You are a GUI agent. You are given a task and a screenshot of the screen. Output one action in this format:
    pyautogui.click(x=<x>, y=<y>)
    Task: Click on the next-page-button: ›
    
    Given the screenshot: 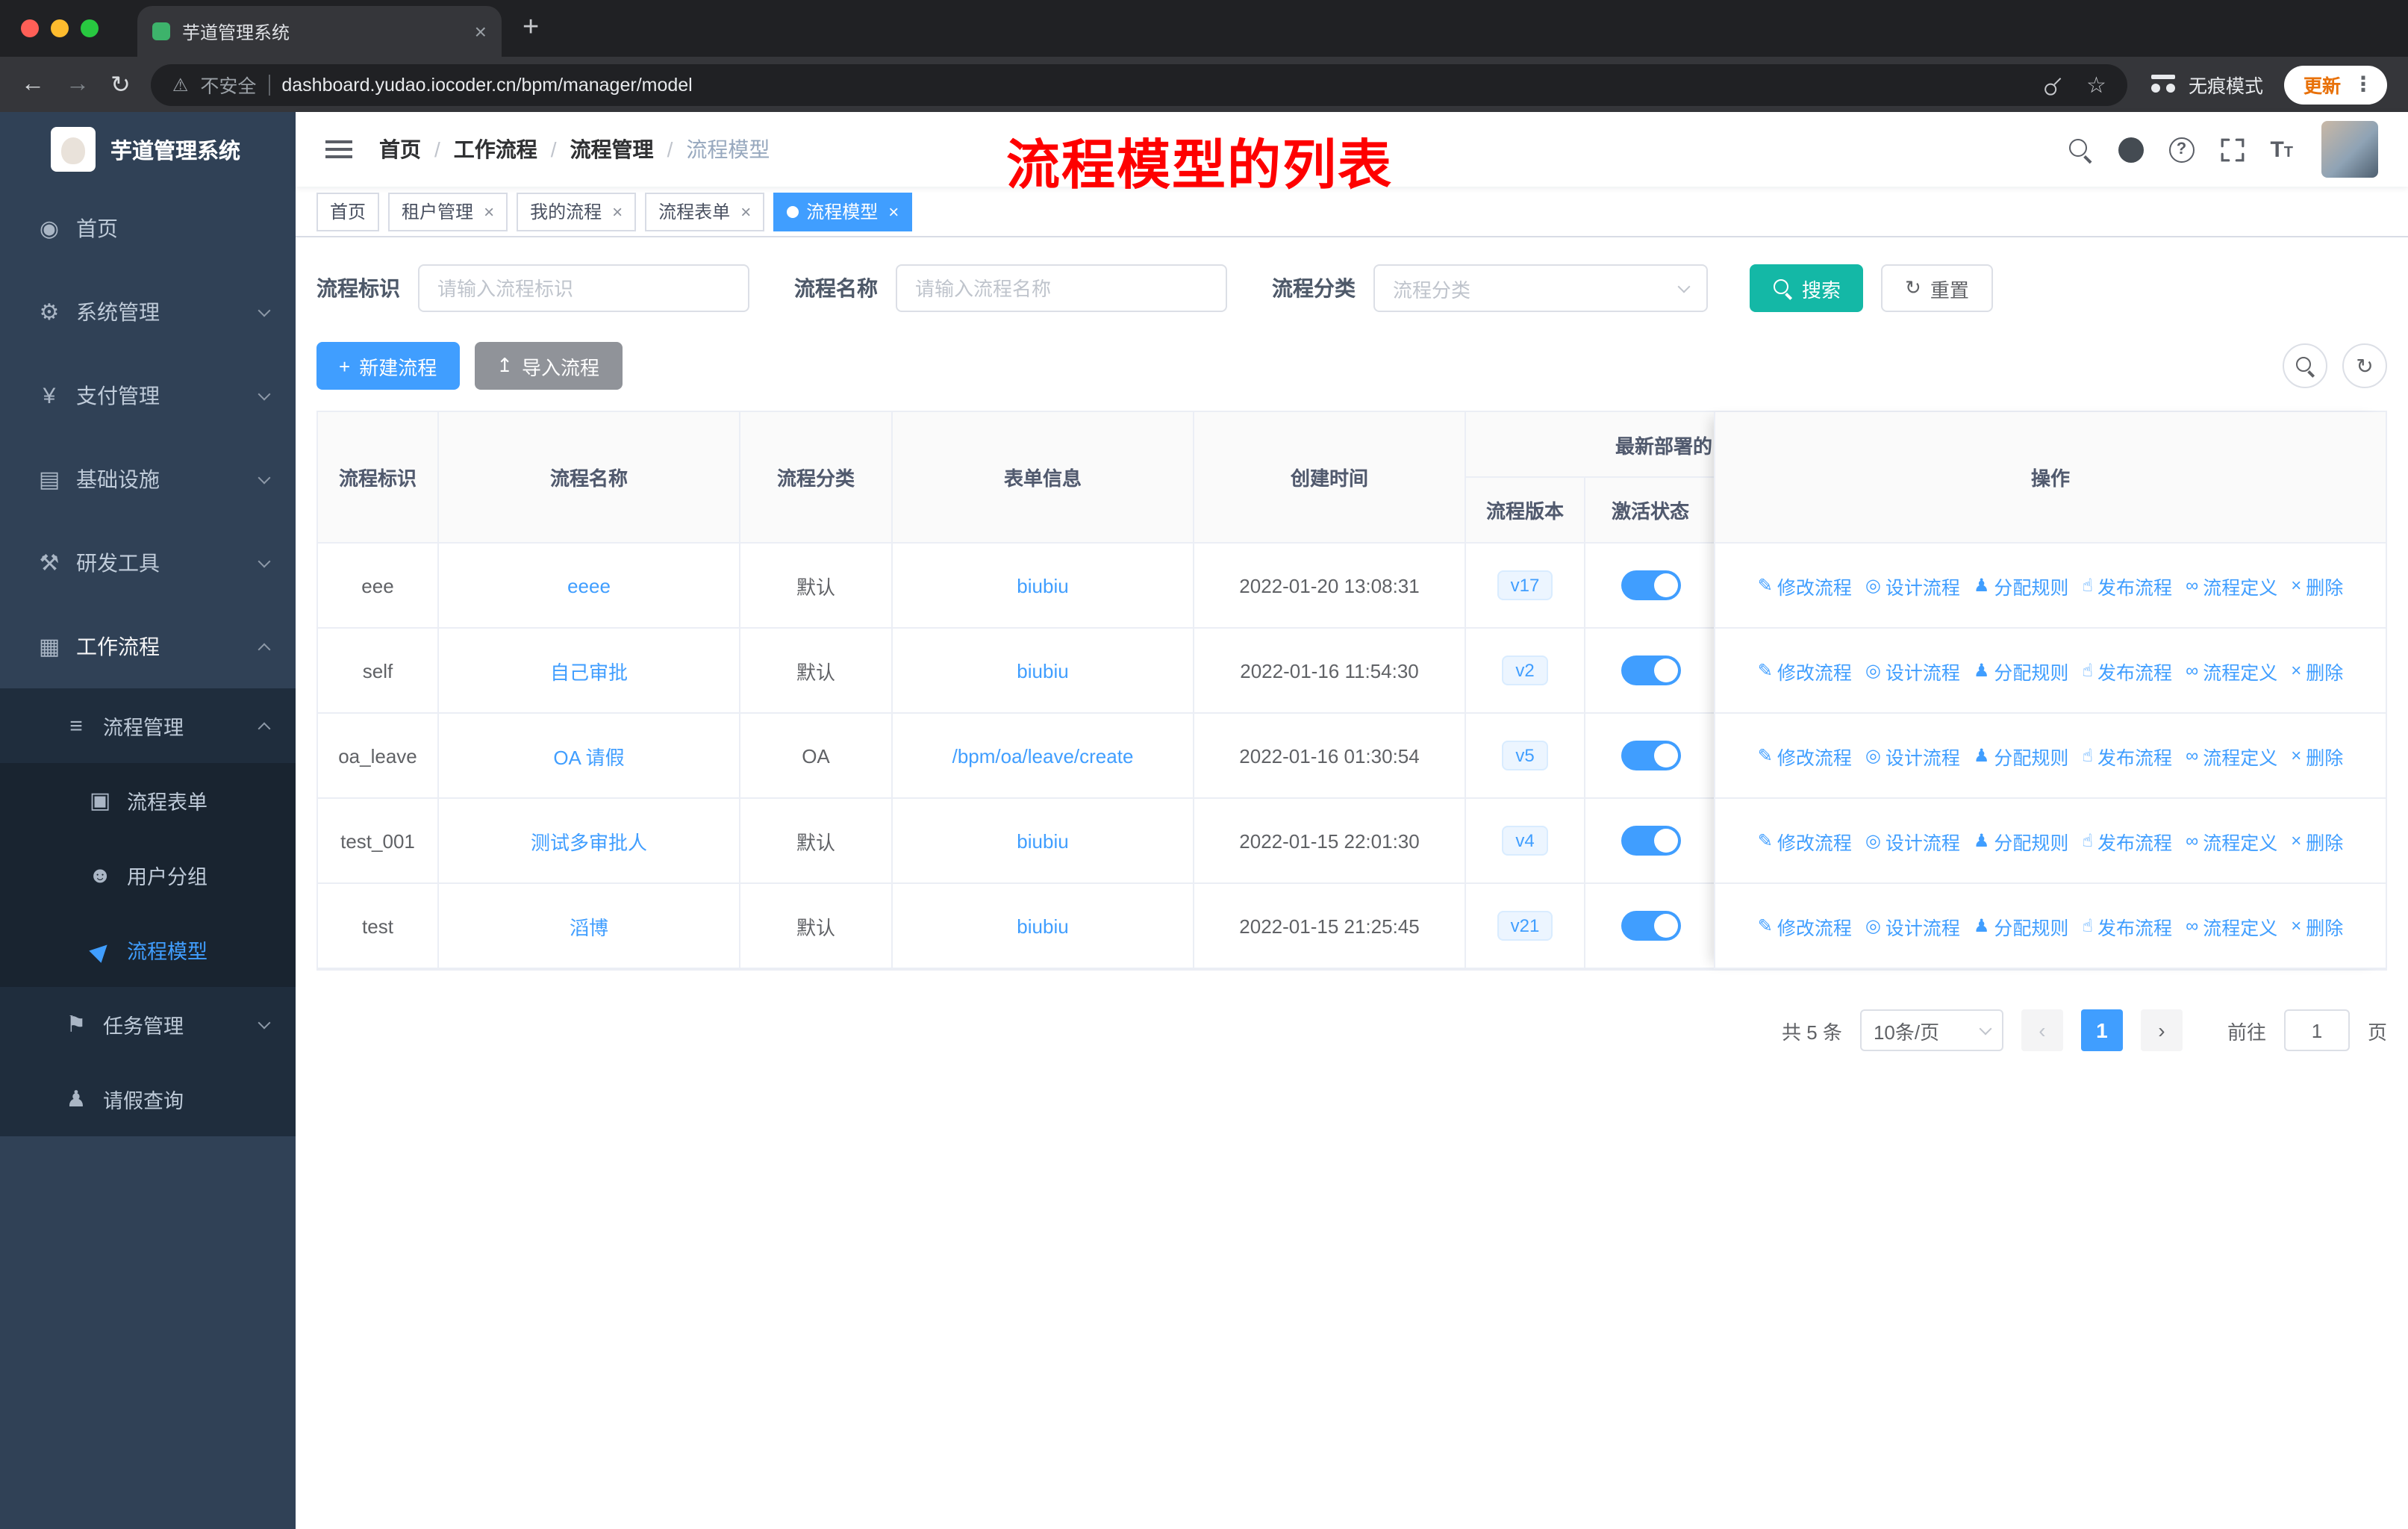 What is the action you would take?
    pyautogui.click(x=2161, y=1030)
    